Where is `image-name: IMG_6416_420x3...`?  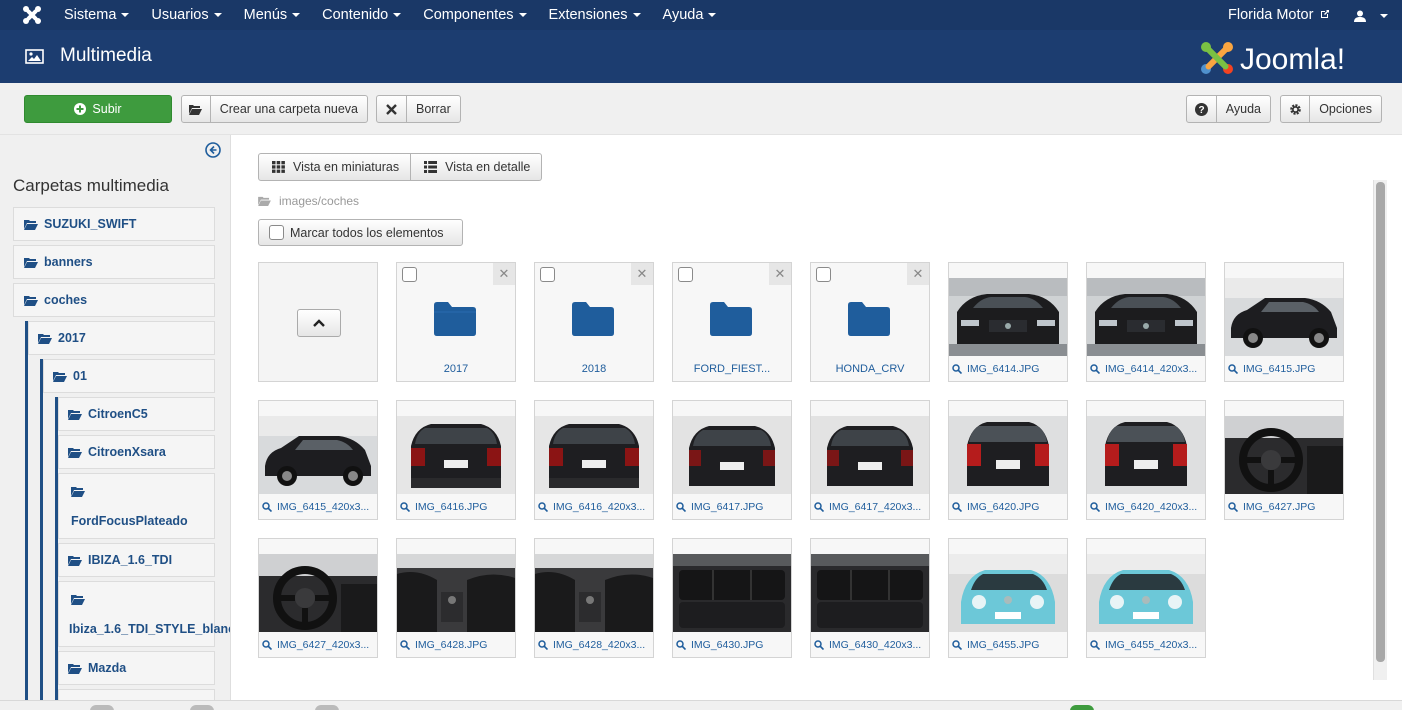
image-name: IMG_6416_420x3... is located at coordinates (594, 507).